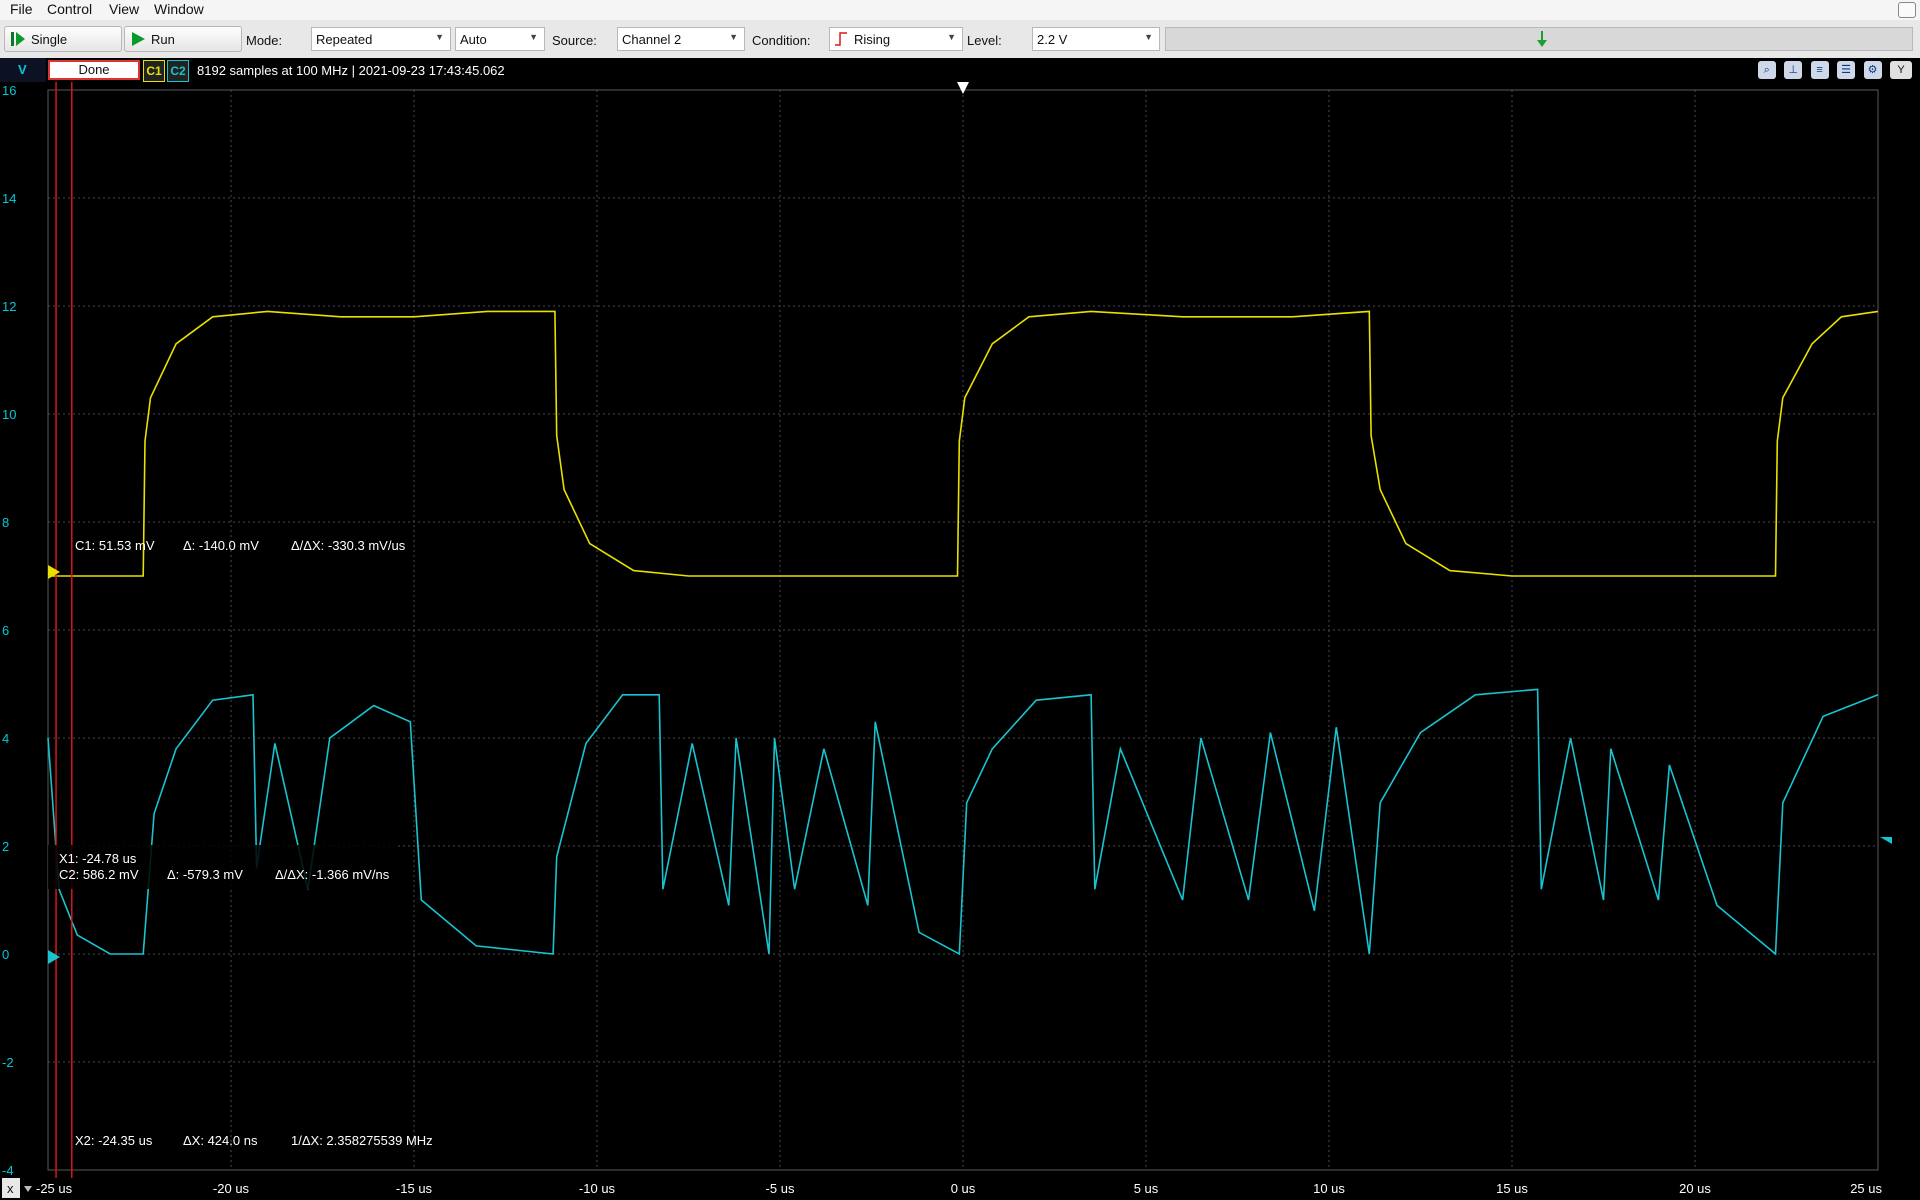 This screenshot has width=1920, height=1200. What do you see at coordinates (8, 1170) in the screenshot?
I see `y-tick-label: -4` at bounding box center [8, 1170].